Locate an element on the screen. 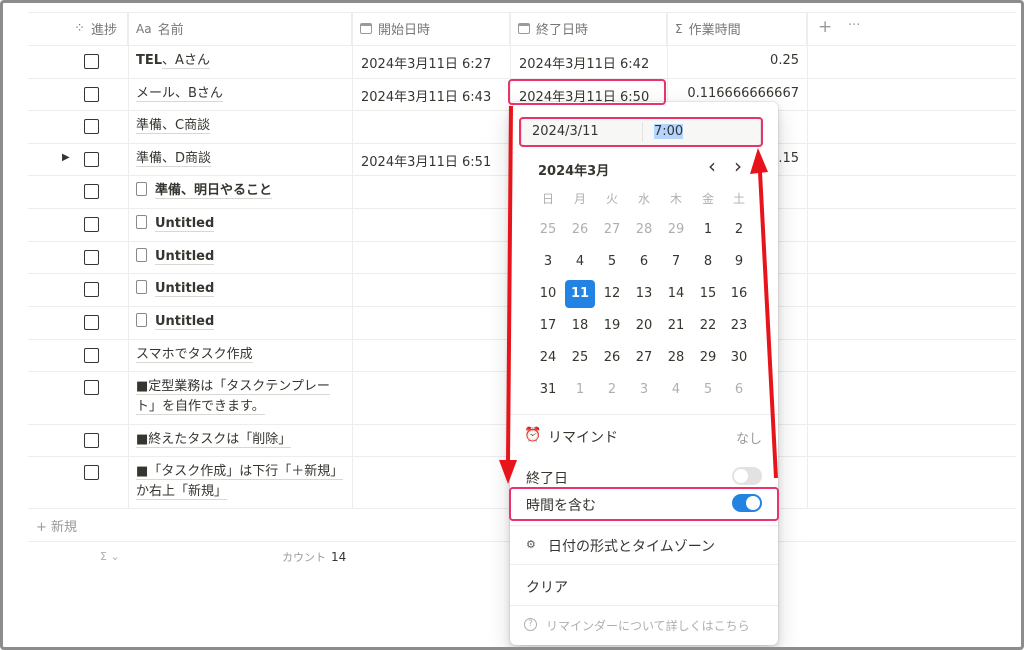 This screenshot has height=650, width=1024. arrow-up is located at coordinates (764, 313).